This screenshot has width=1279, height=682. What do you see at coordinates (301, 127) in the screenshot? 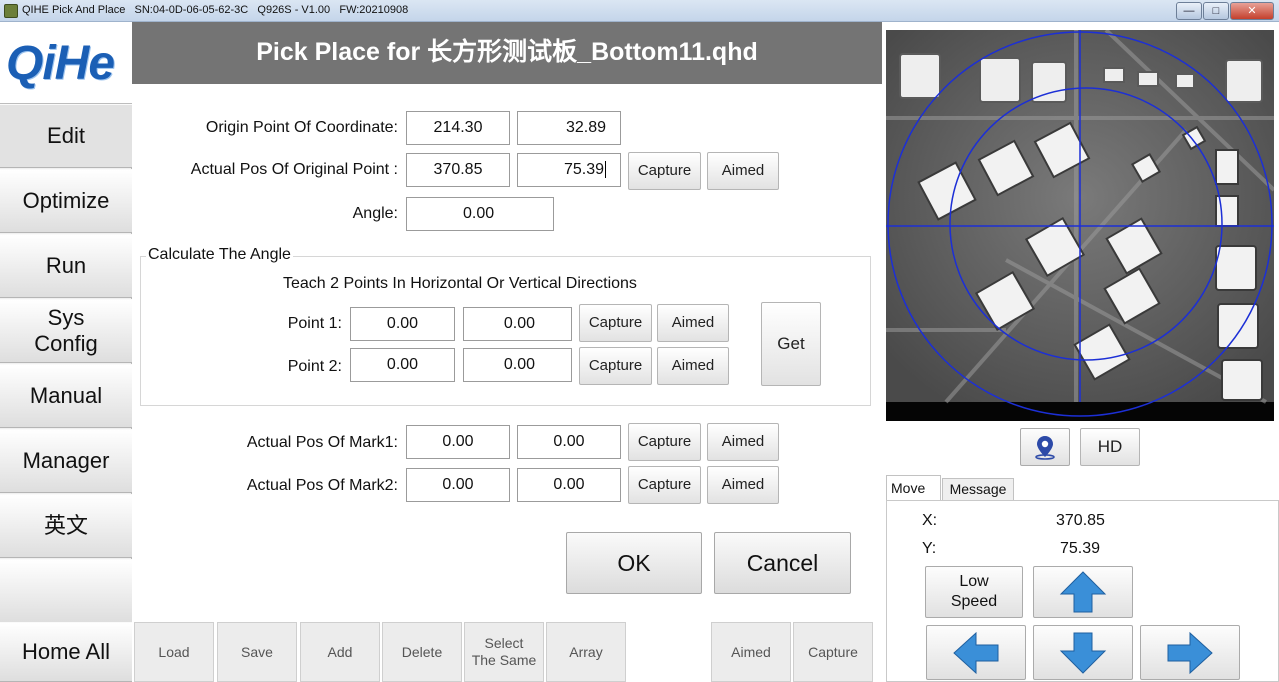
I see `origin-point-label: Origin Point Of Coordinate:` at bounding box center [301, 127].